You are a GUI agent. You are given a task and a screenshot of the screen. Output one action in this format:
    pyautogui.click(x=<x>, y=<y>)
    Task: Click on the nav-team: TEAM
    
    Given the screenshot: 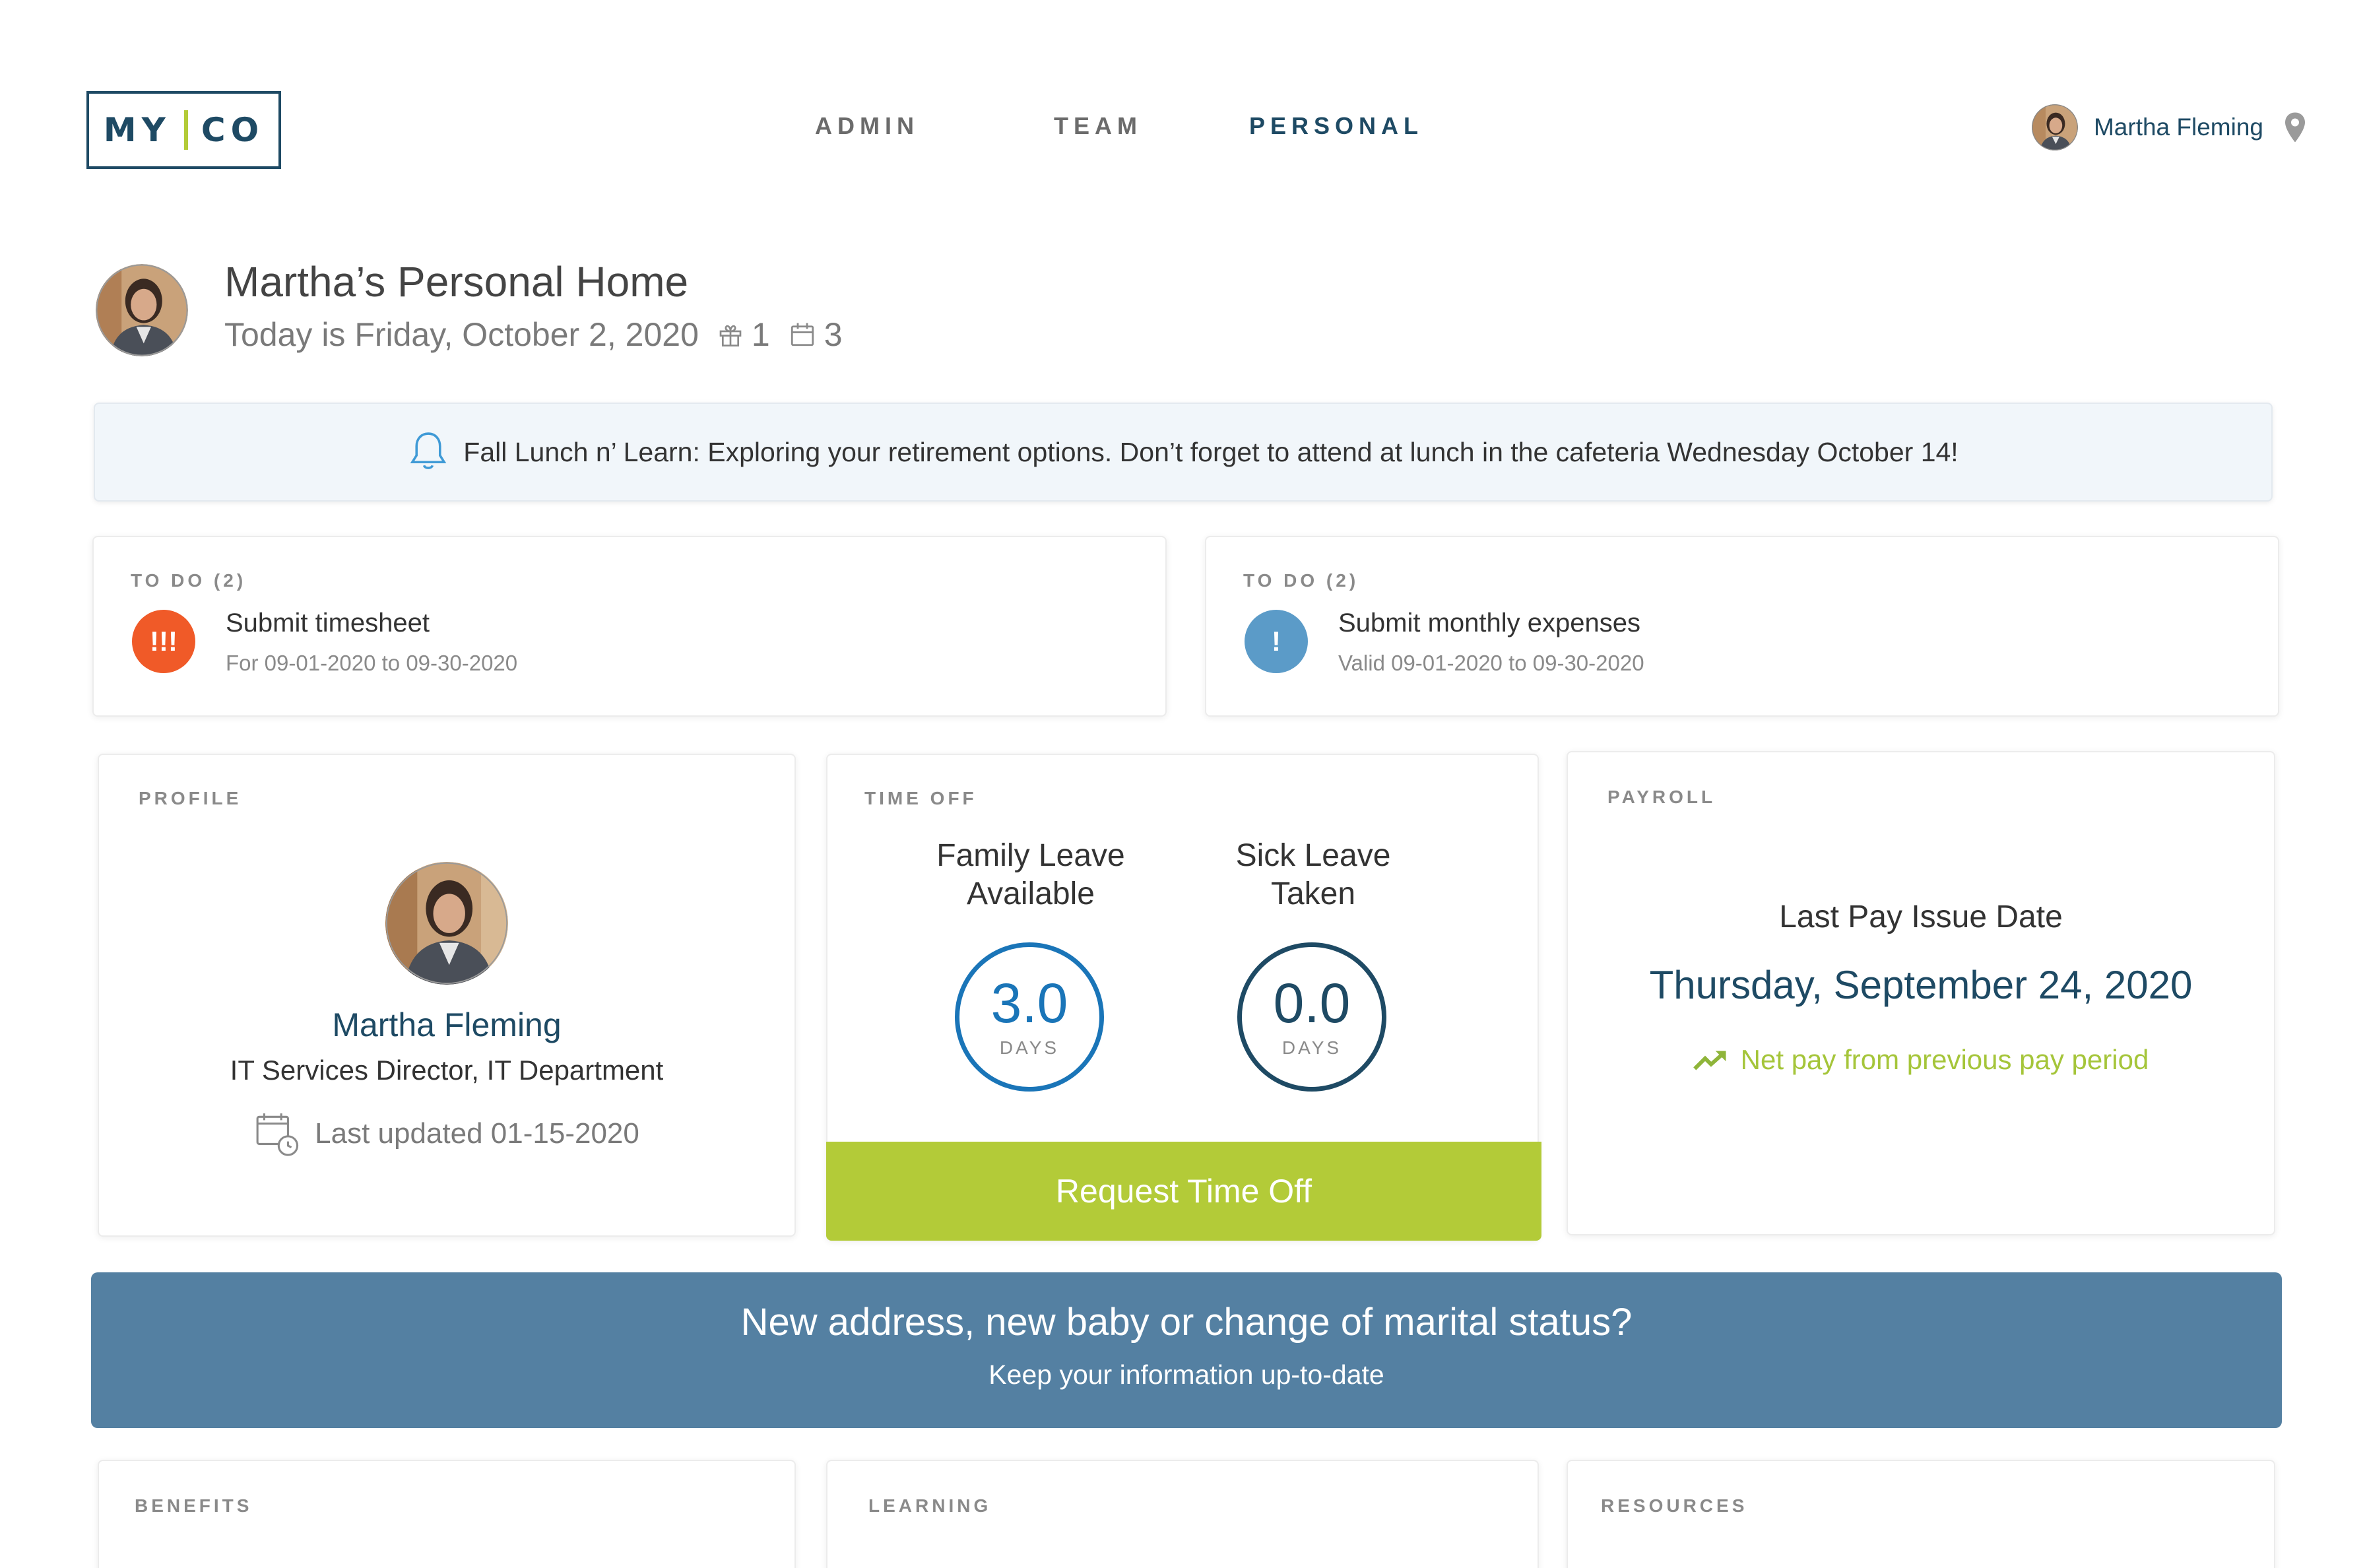 What is the action you would take?
    pyautogui.click(x=1098, y=126)
    